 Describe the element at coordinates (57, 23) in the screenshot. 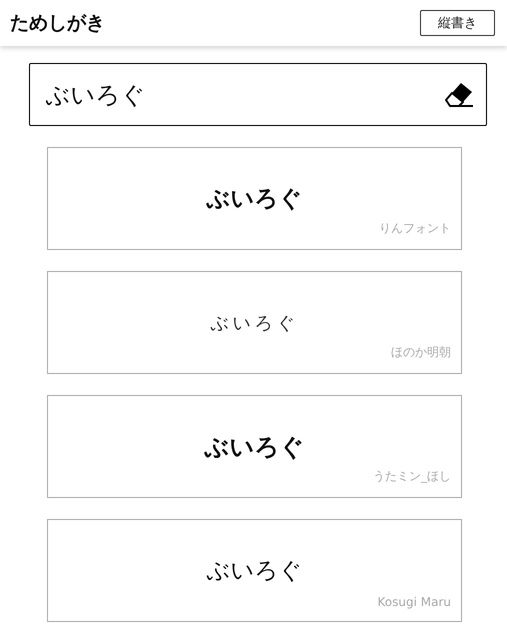

I see `app-title: ためしがき` at that location.